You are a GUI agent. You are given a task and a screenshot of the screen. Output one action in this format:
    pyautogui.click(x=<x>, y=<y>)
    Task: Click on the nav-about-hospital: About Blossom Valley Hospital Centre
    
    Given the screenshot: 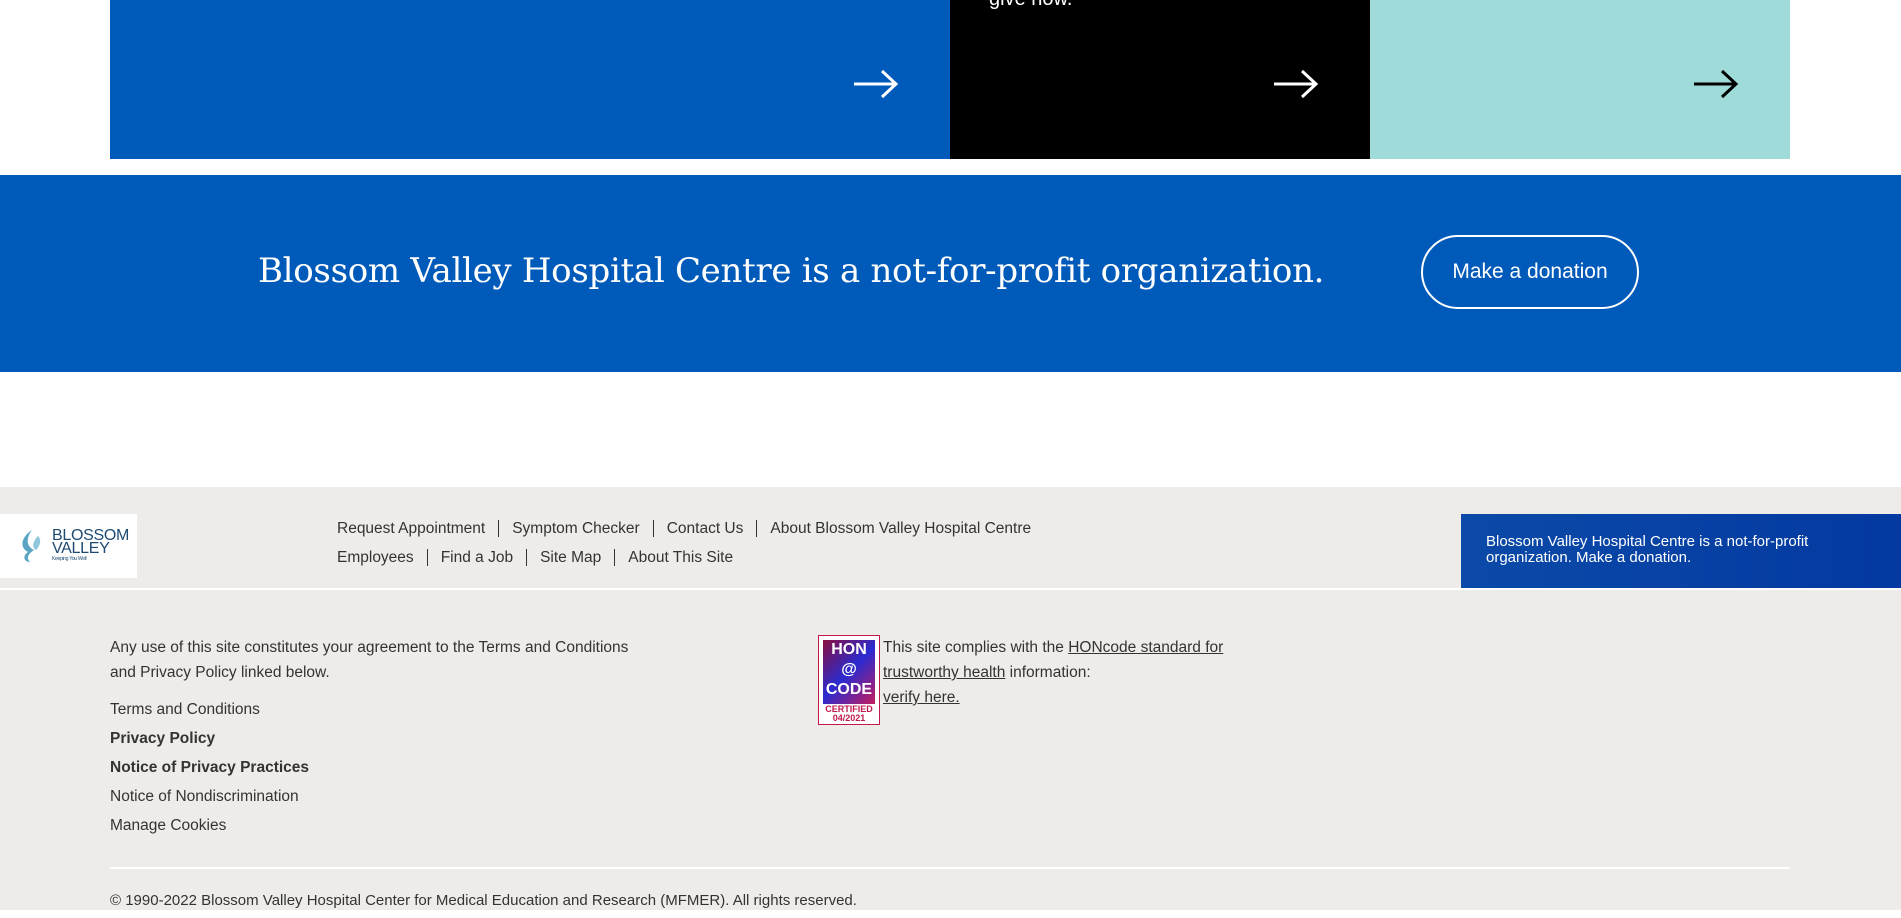 What is the action you would take?
    pyautogui.click(x=900, y=528)
    